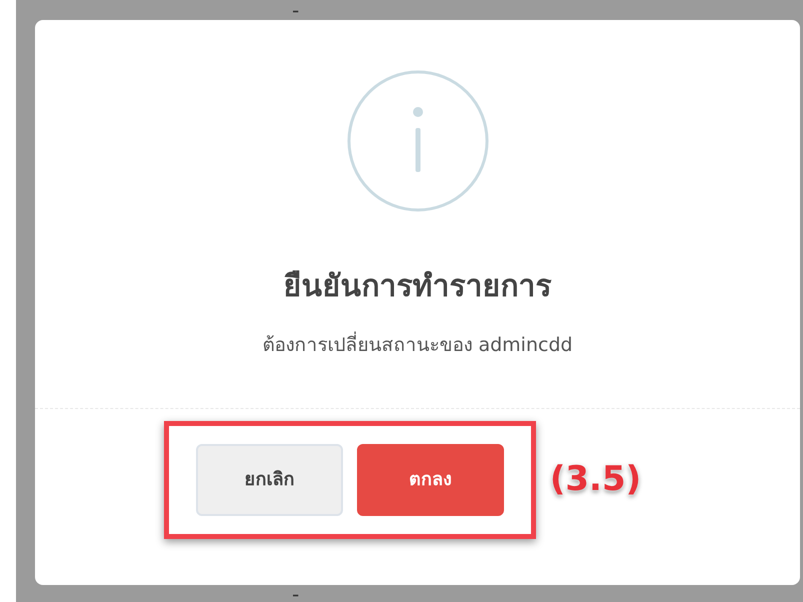 Image resolution: width=803 pixels, height=602 pixels. Describe the element at coordinates (418, 287) in the screenshot. I see `dialog-title: ยืนยันการทำรายการ` at that location.